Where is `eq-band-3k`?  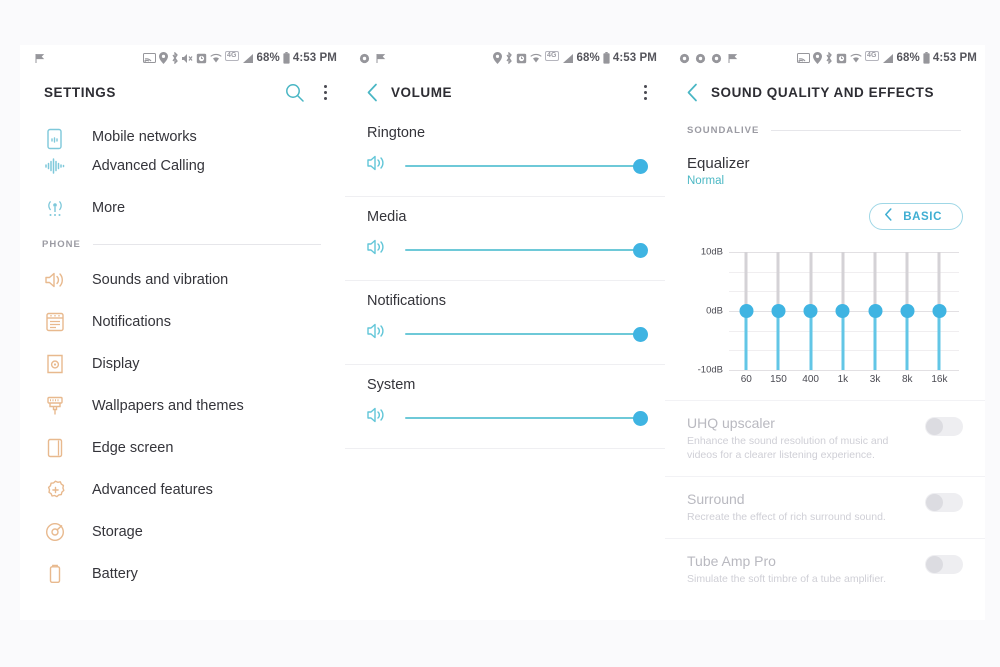
eq-band-3k is located at coordinates (875, 311).